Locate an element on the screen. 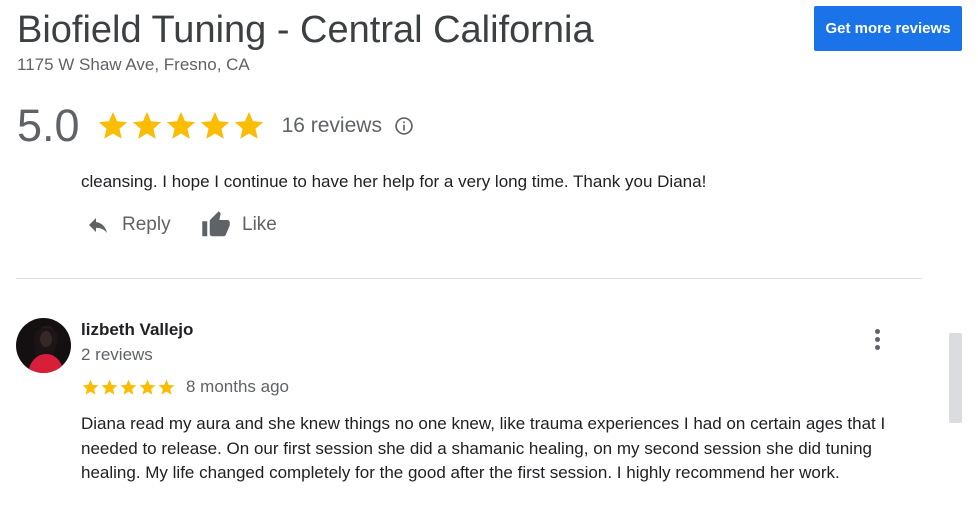  review-rating: 8 months ago is located at coordinates (185, 387).